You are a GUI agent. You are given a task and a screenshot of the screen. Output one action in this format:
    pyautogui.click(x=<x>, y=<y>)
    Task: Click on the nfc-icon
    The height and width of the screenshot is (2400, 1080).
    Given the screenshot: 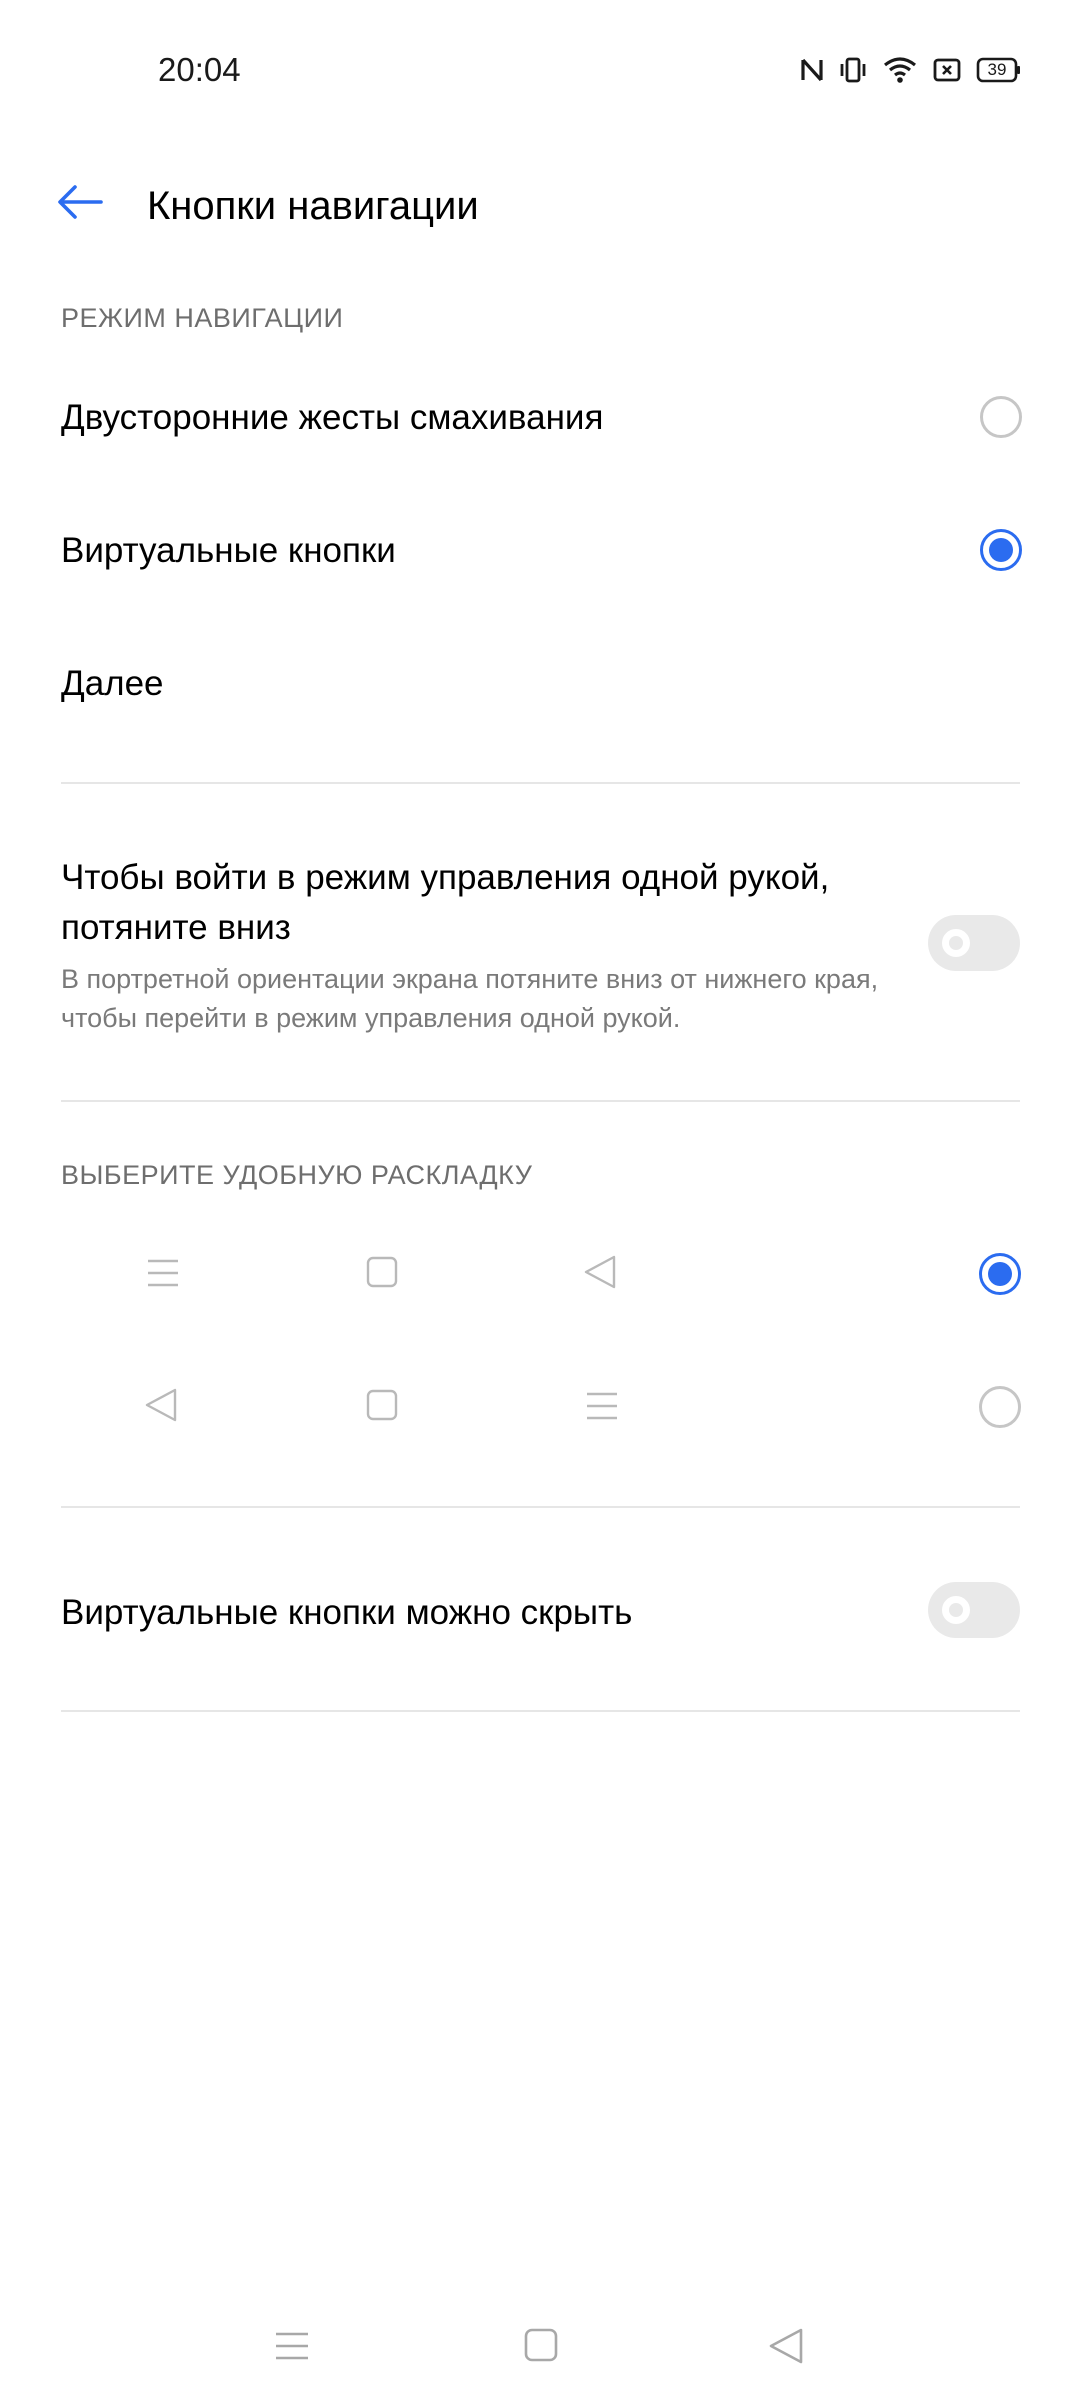 What is the action you would take?
    pyautogui.click(x=812, y=70)
    